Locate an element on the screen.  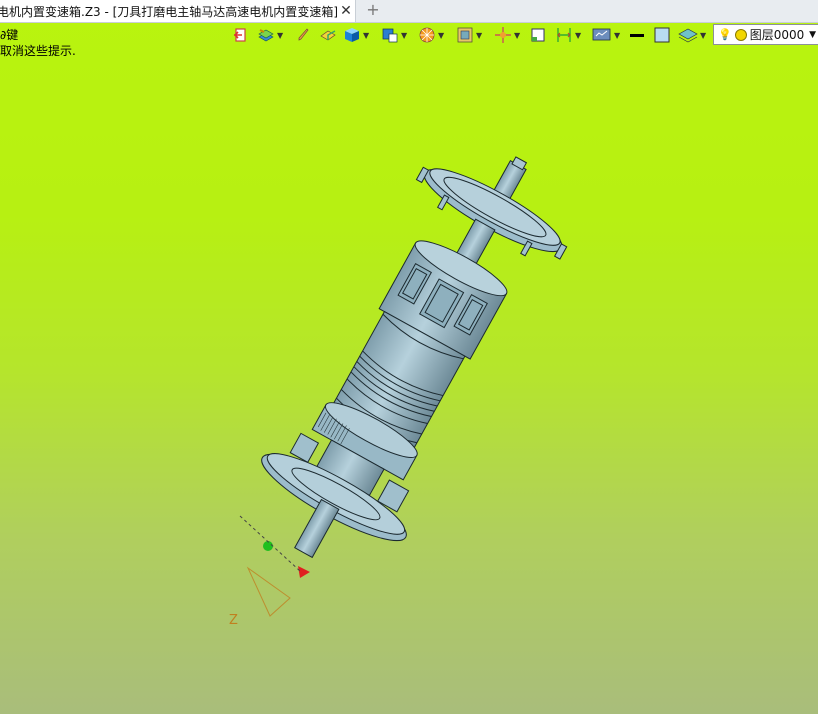
top-flange-face is located at coordinates (495, 207).